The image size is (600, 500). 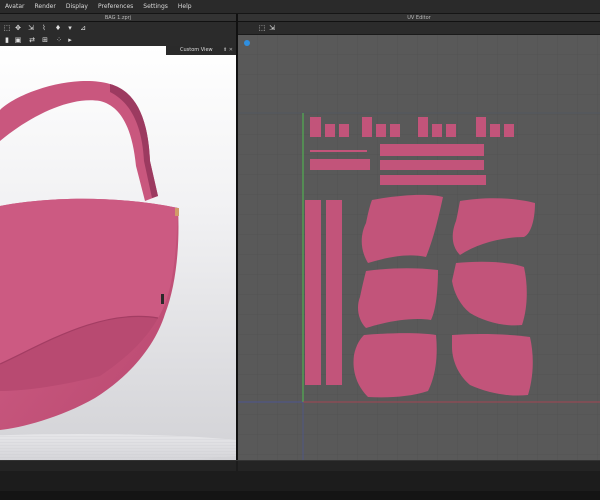 What do you see at coordinates (7, 28) in the screenshot?
I see `select-tool-icon: ⬚` at bounding box center [7, 28].